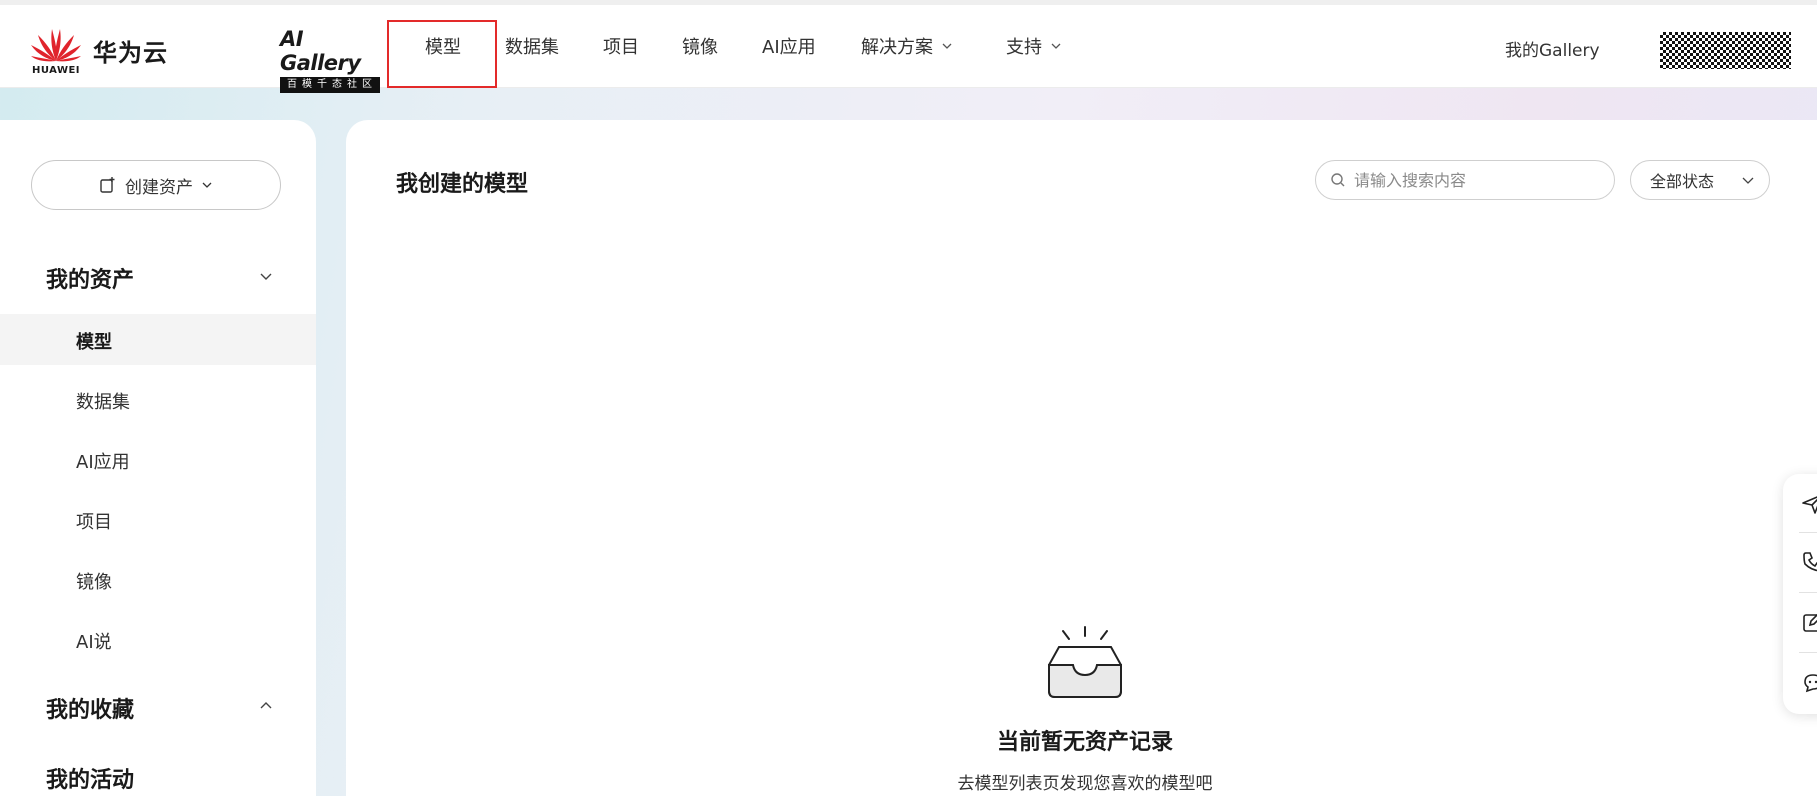 The width and height of the screenshot is (1817, 796). I want to click on empty-state-subtitle: 去模型列表页发现您喜欢的模型吧, so click(1085, 784).